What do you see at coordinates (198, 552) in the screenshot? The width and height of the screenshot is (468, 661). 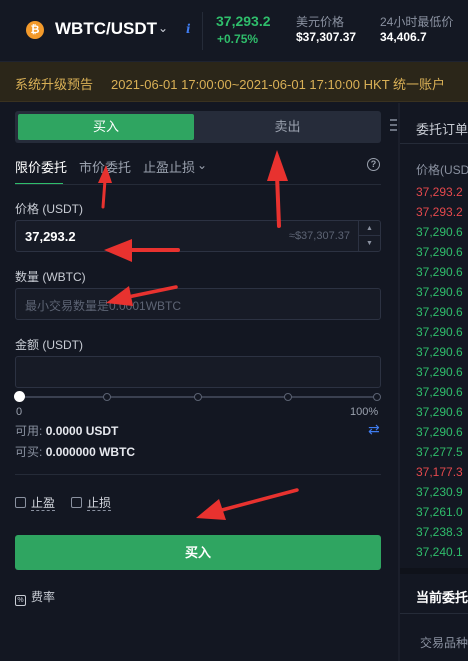 I see `buy-submit-button: 买入` at bounding box center [198, 552].